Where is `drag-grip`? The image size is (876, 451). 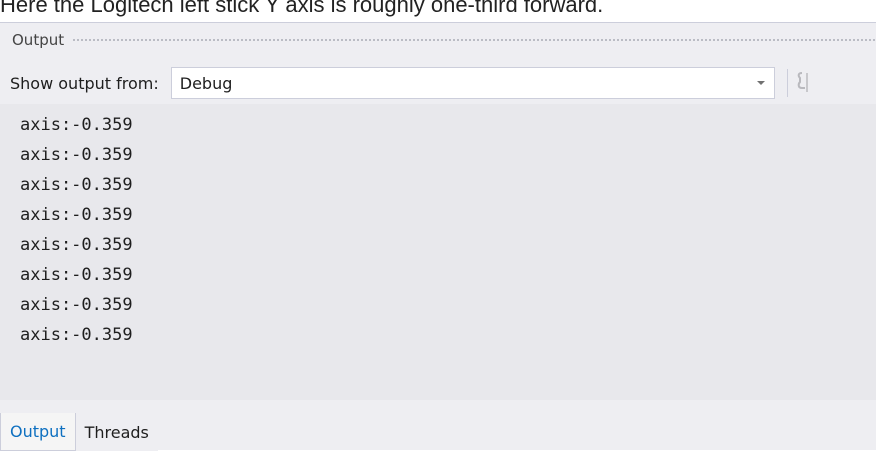
drag-grip is located at coordinates (474, 40).